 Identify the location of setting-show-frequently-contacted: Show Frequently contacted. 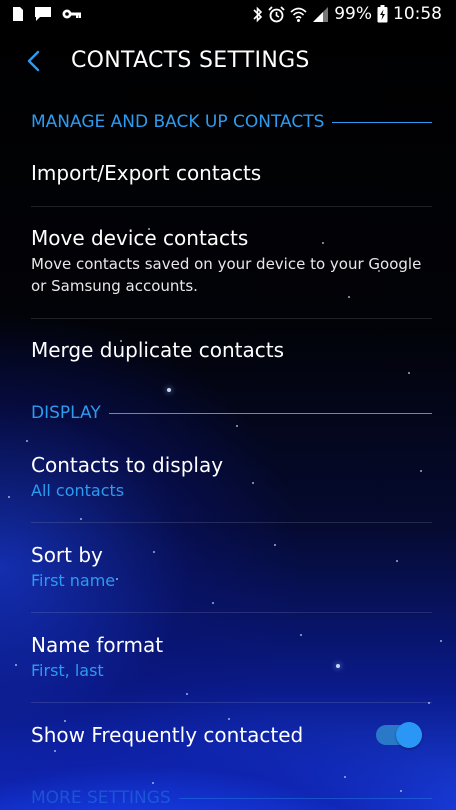
(231, 735).